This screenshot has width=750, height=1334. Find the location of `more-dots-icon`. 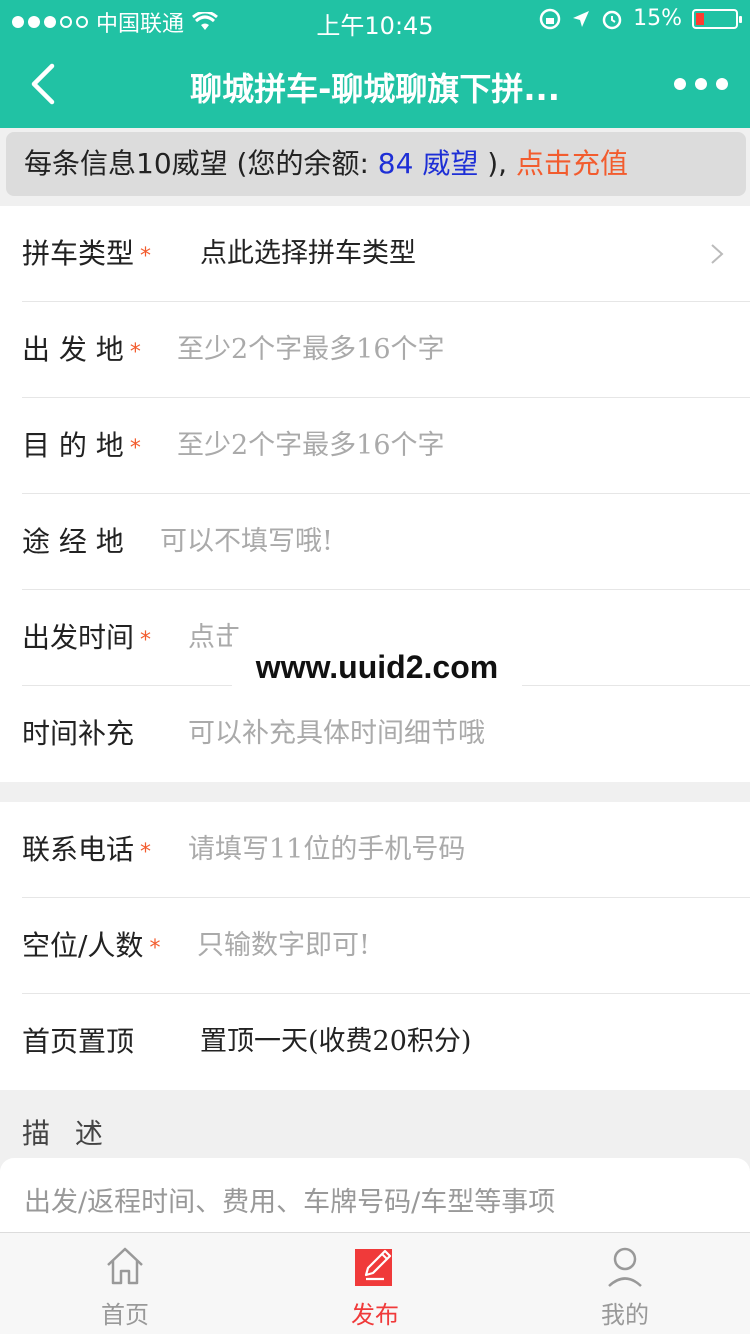

more-dots-icon is located at coordinates (701, 84).